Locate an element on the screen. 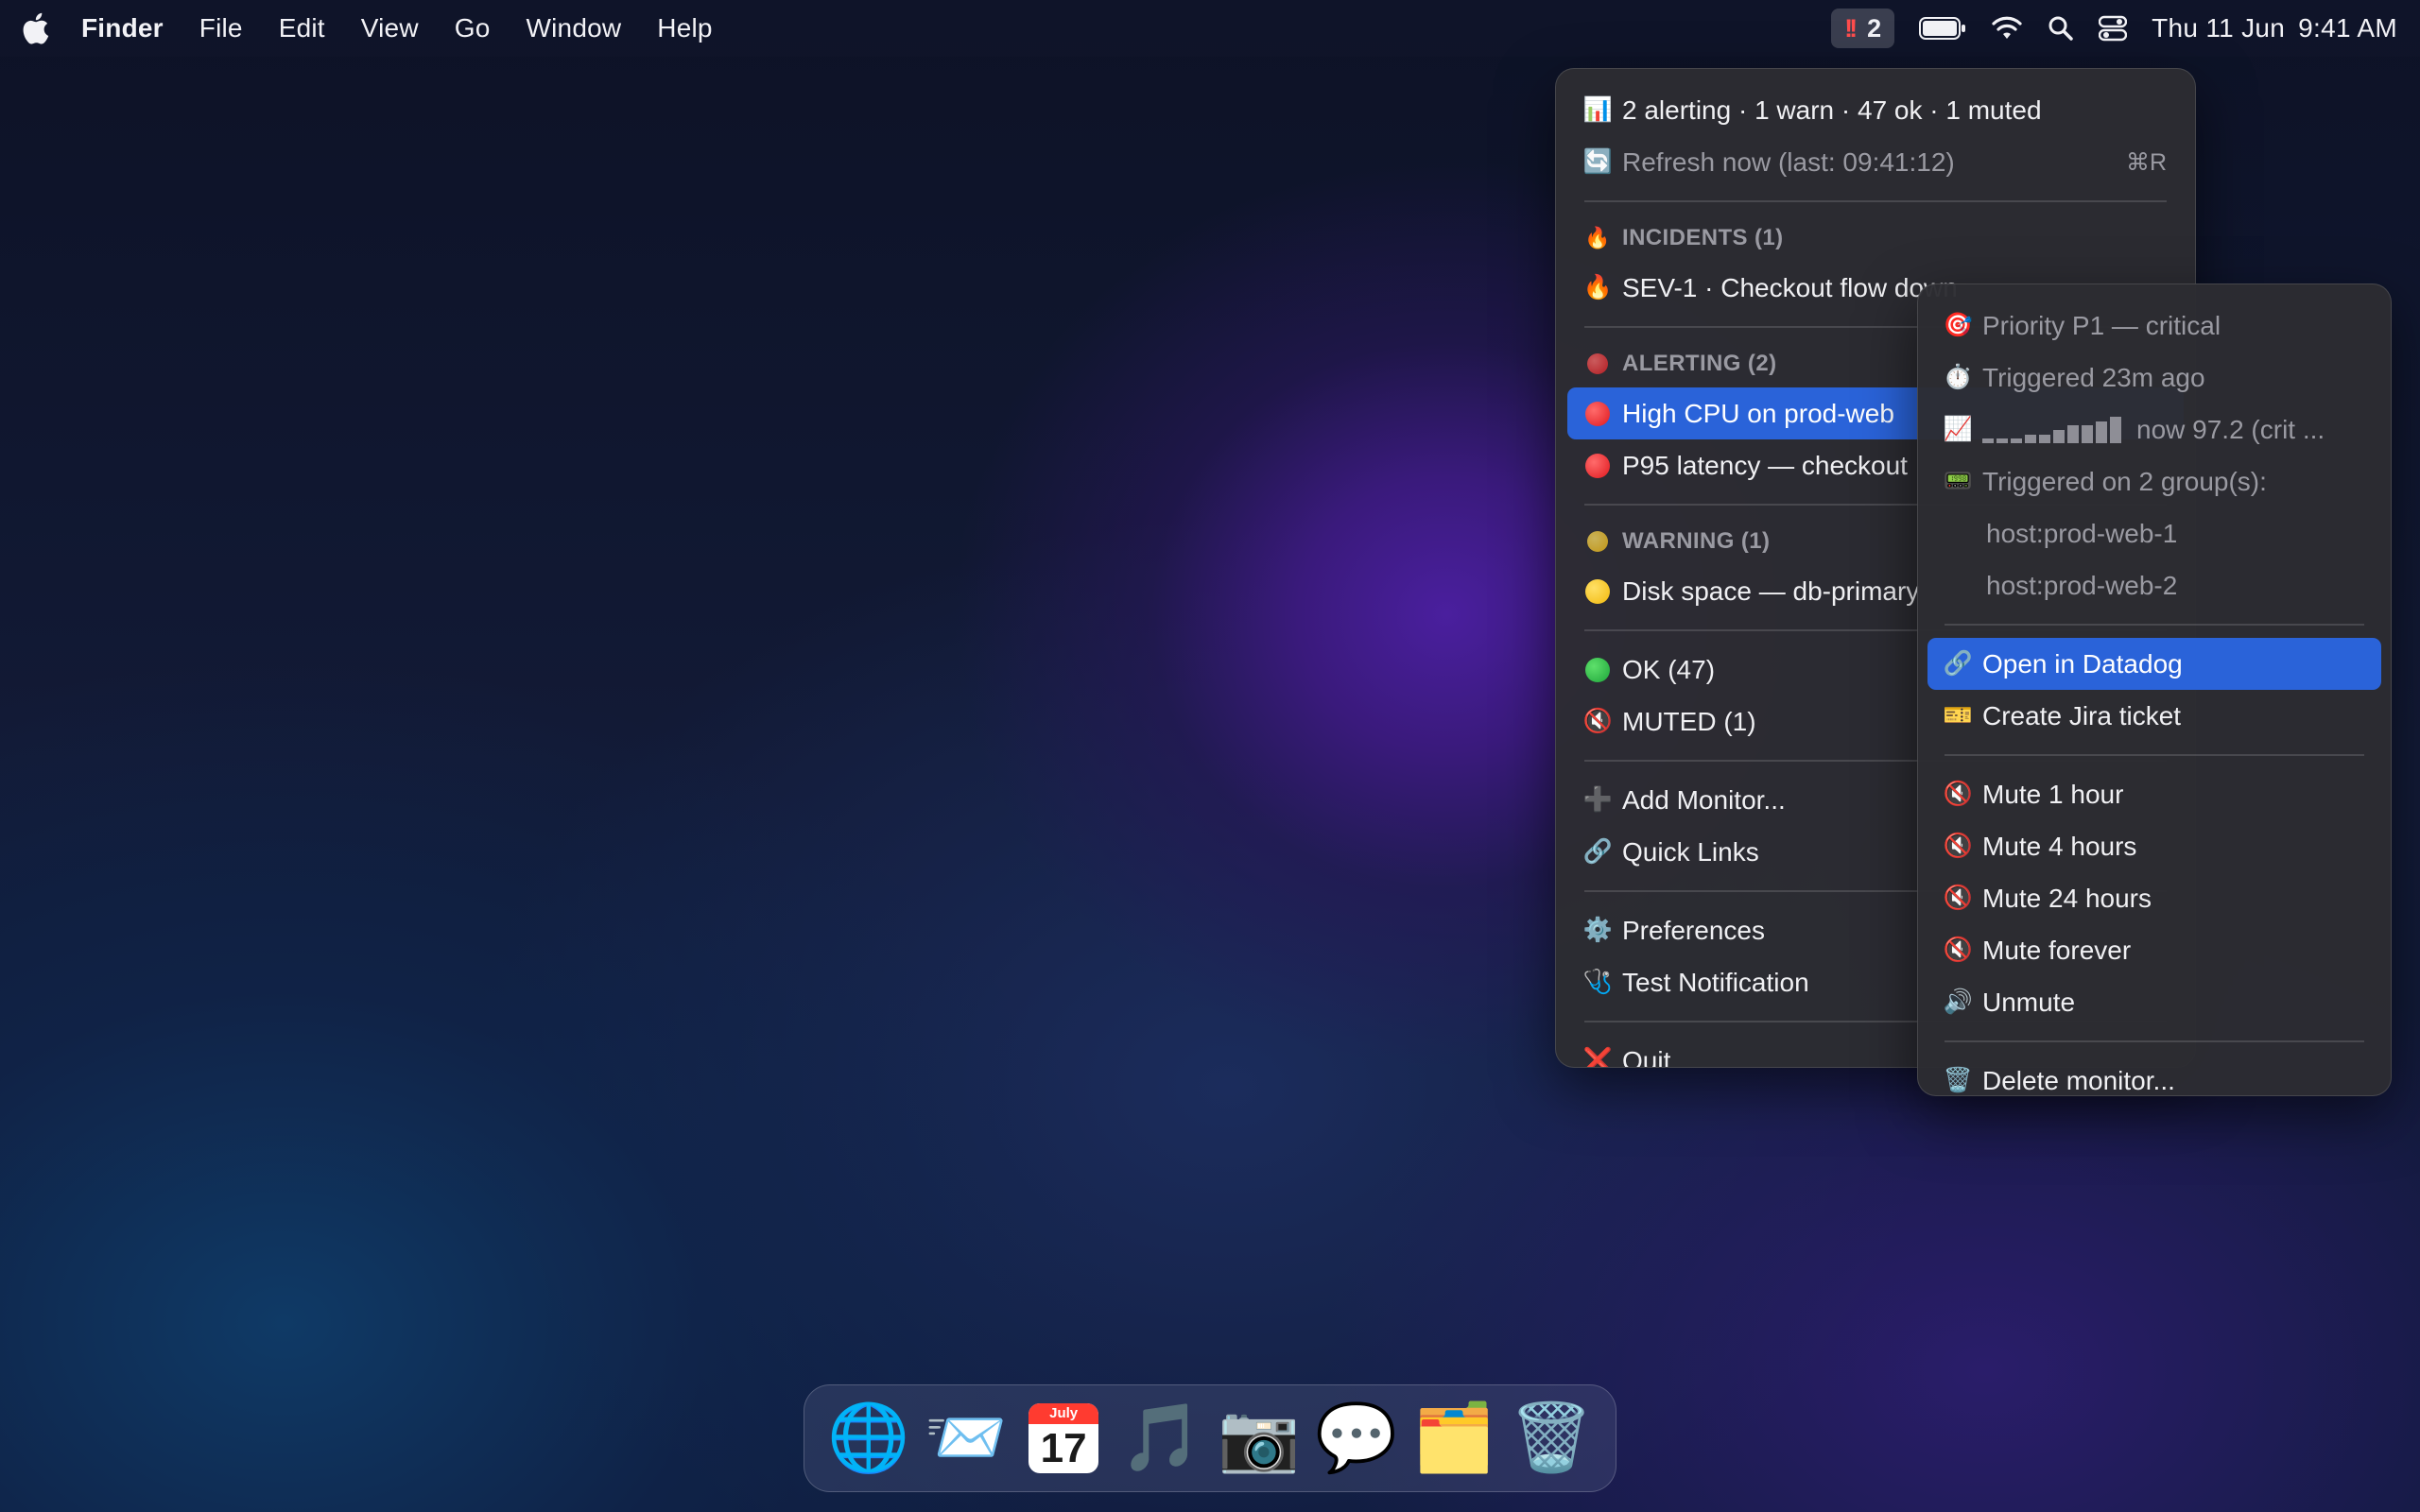 This screenshot has height=1512, width=2420. cpu-sparkline is located at coordinates (2051, 429).